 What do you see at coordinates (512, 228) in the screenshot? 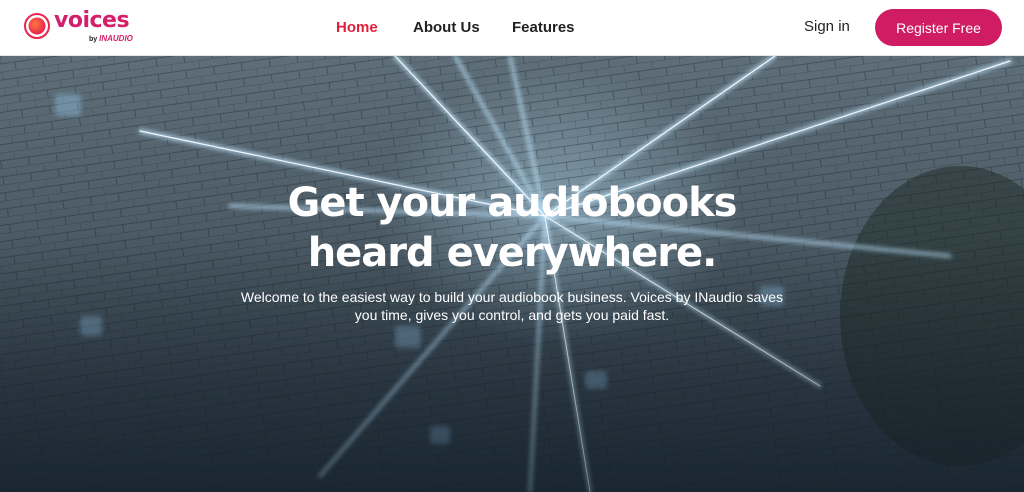
I see `hero-headline: Get your audiobooks heard everywhere.` at bounding box center [512, 228].